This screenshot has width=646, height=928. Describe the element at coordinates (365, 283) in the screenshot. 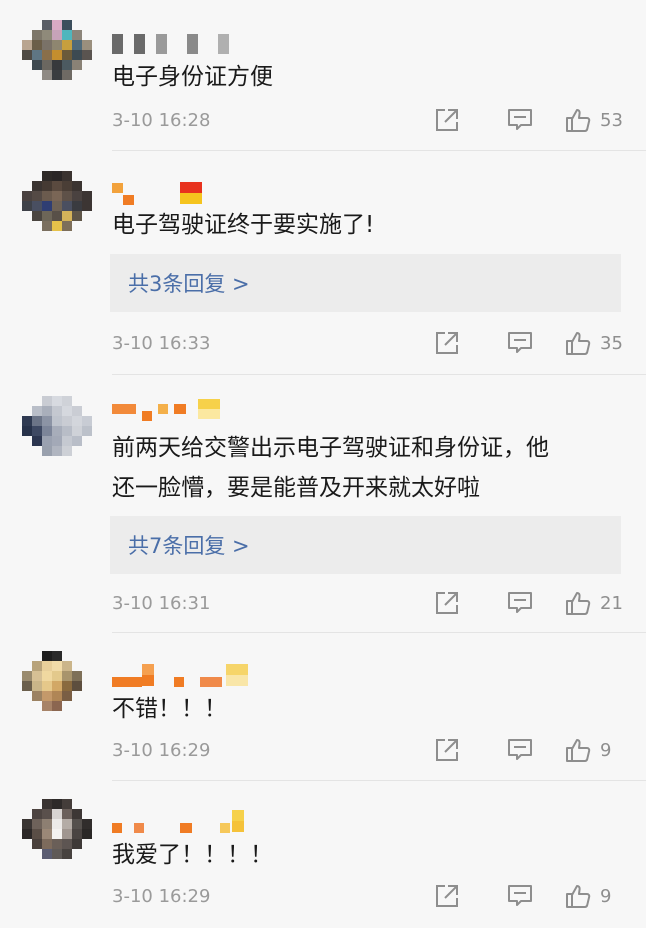

I see `replies-box: 共3条回复 >` at that location.